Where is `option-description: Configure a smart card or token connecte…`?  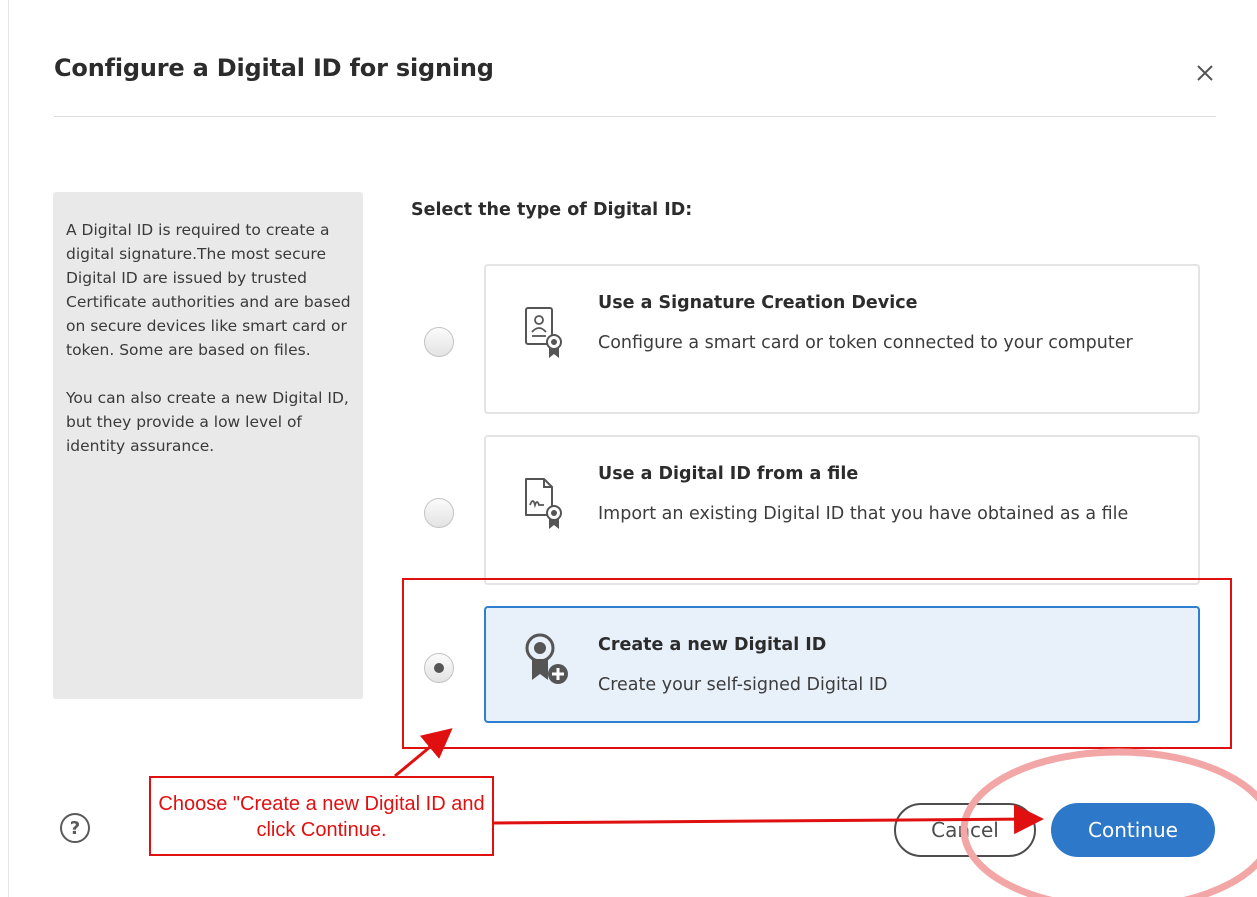
option-description: Configure a smart card or token connecte… is located at coordinates (865, 343).